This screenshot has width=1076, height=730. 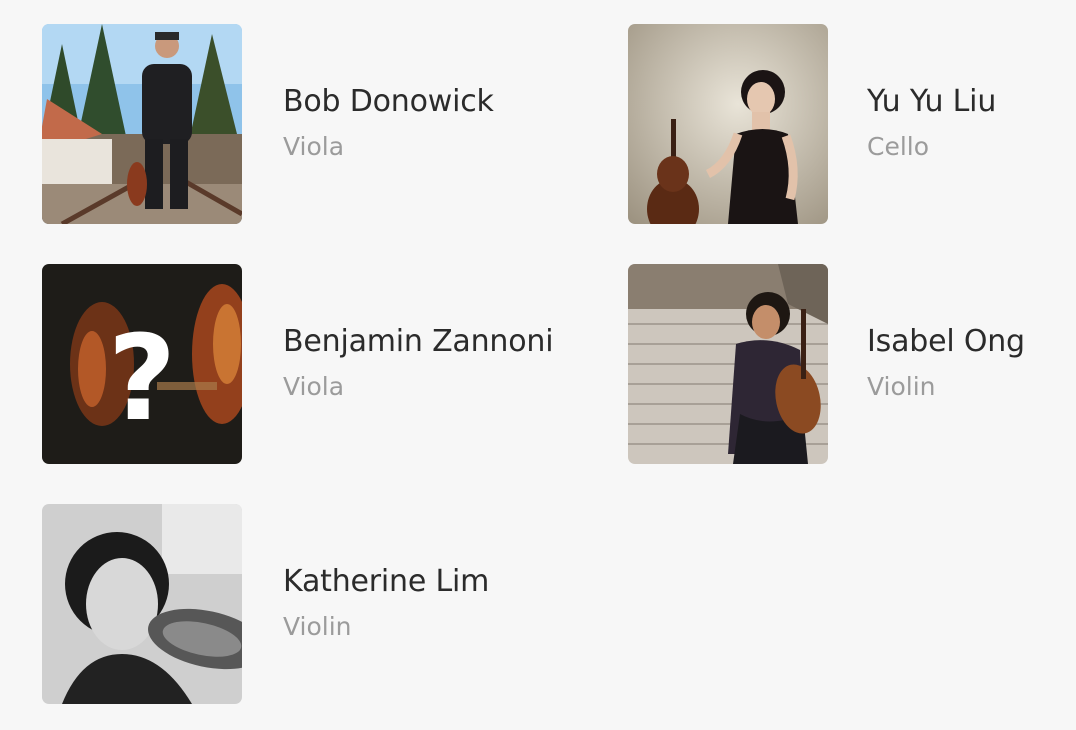 I want to click on musician-card: Bob Donowick Viola, so click(x=302, y=124).